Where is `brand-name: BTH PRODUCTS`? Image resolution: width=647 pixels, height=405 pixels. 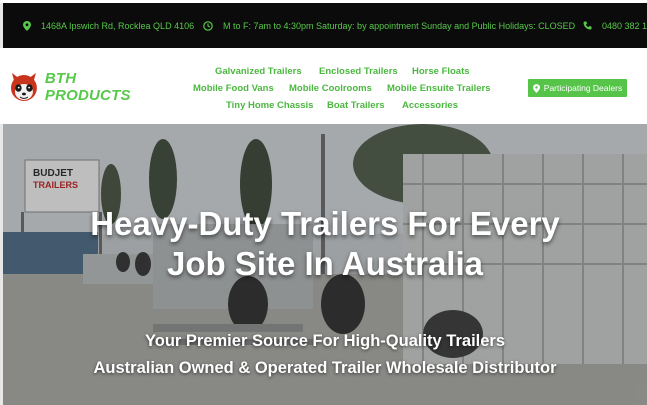
brand-name: BTH PRODUCTS is located at coordinates (87, 87).